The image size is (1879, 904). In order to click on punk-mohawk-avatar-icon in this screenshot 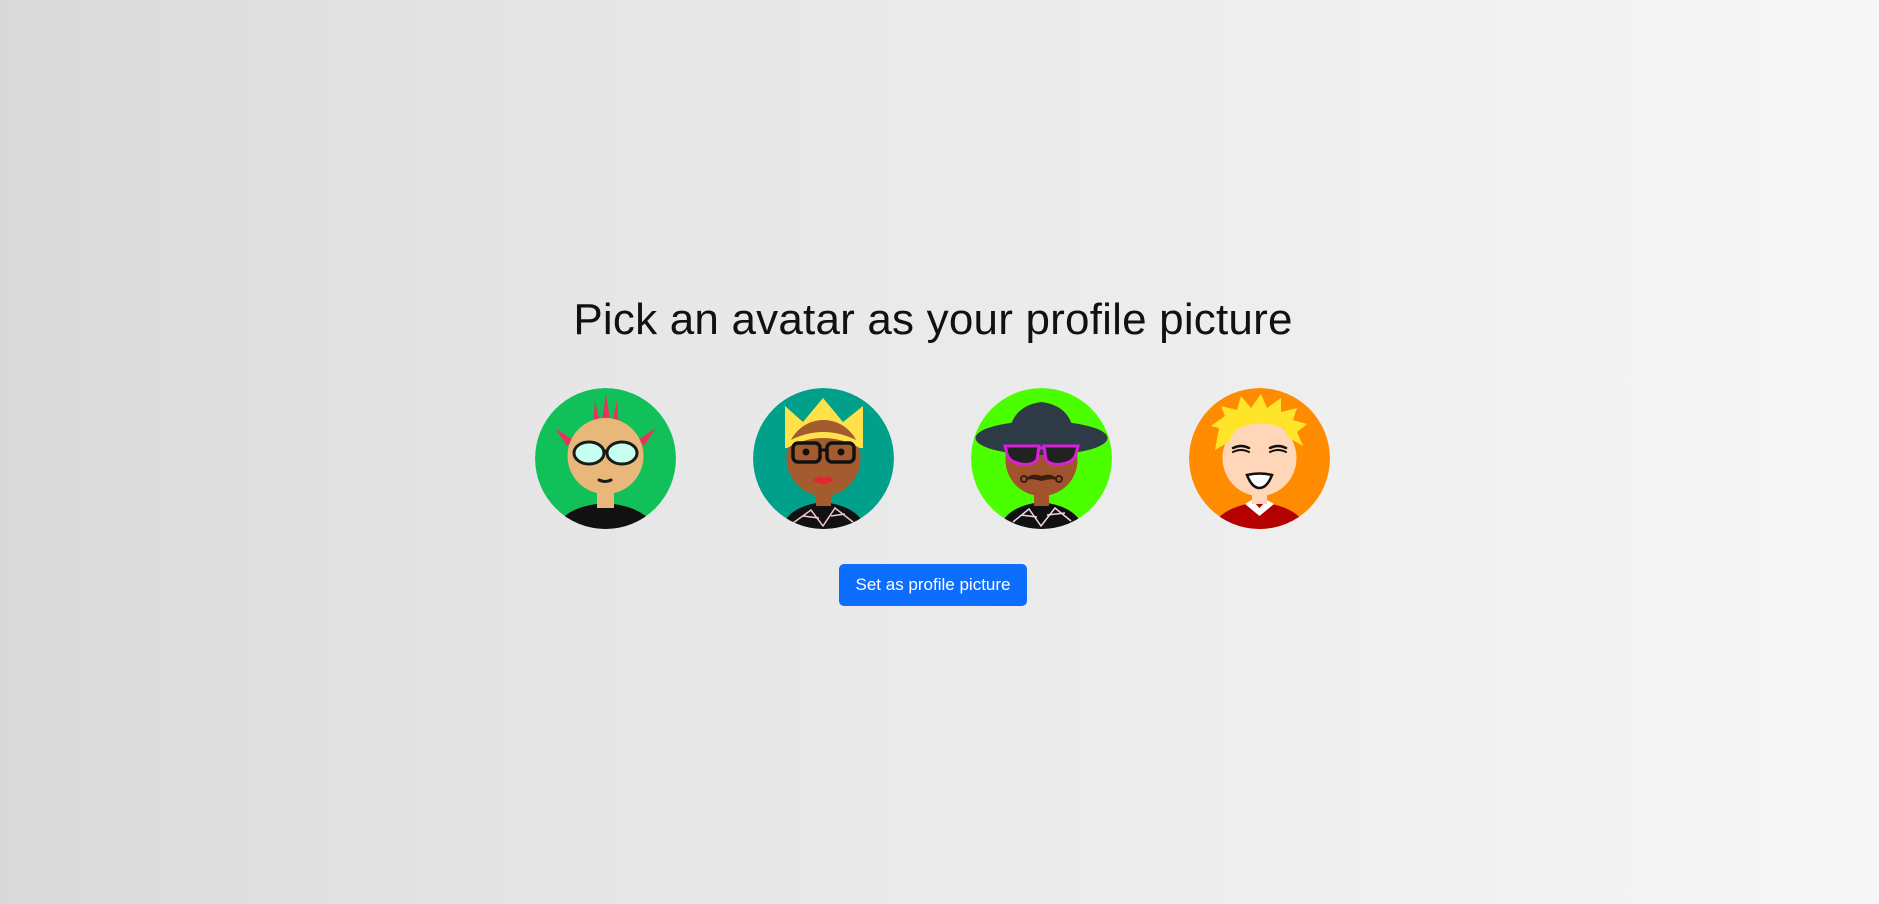, I will do `click(605, 458)`.